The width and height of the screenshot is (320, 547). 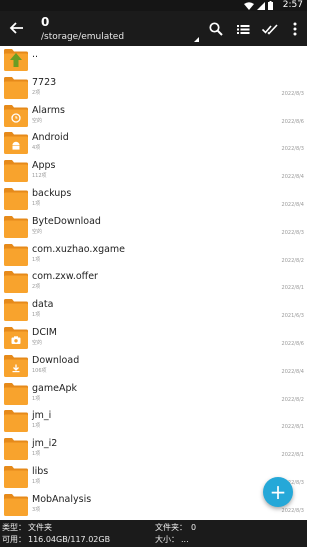 What do you see at coordinates (270, 29) in the screenshot?
I see `select-all-icon` at bounding box center [270, 29].